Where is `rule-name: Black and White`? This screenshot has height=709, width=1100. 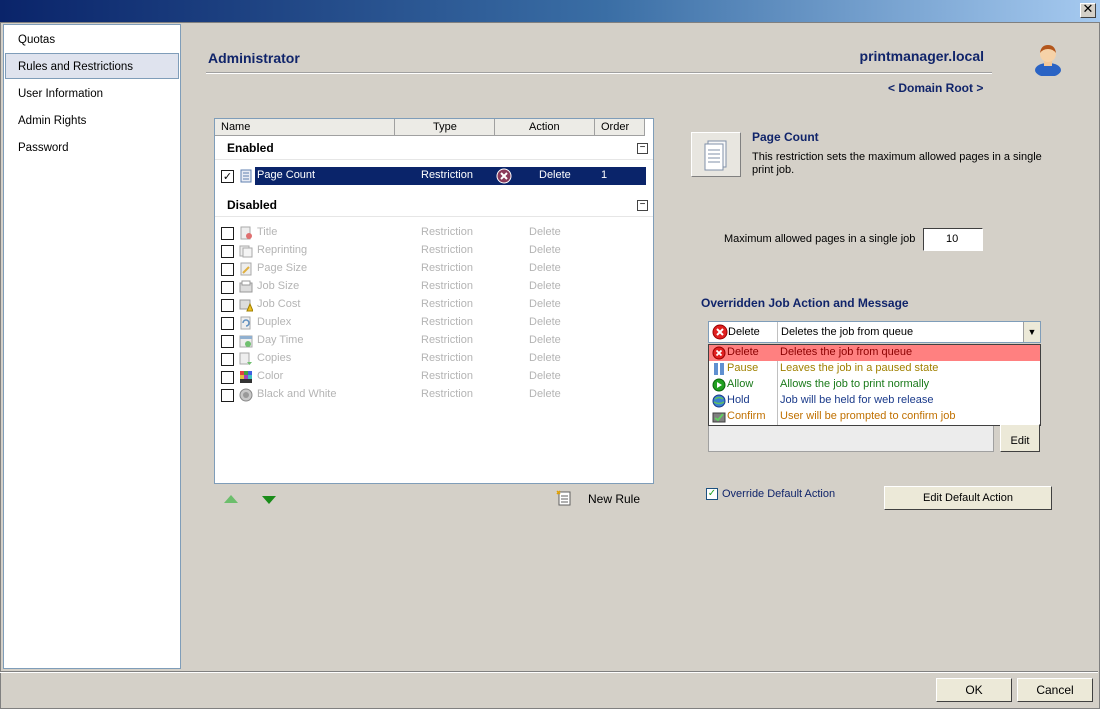 rule-name: Black and White is located at coordinates (297, 394).